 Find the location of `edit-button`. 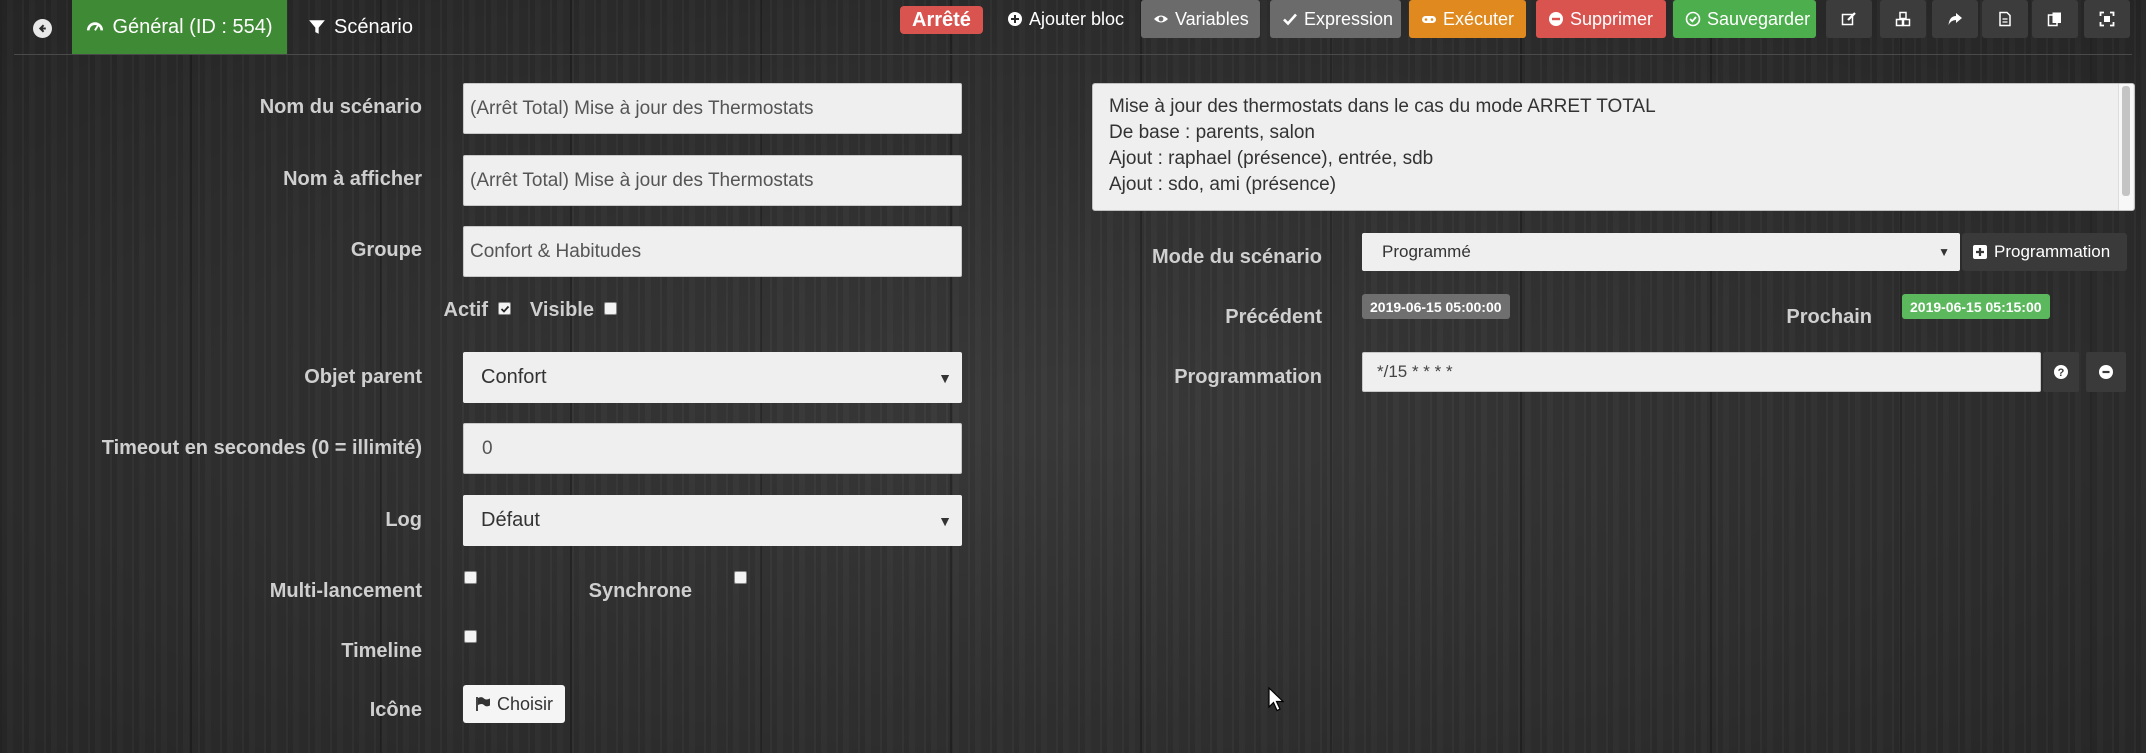

edit-button is located at coordinates (1849, 19).